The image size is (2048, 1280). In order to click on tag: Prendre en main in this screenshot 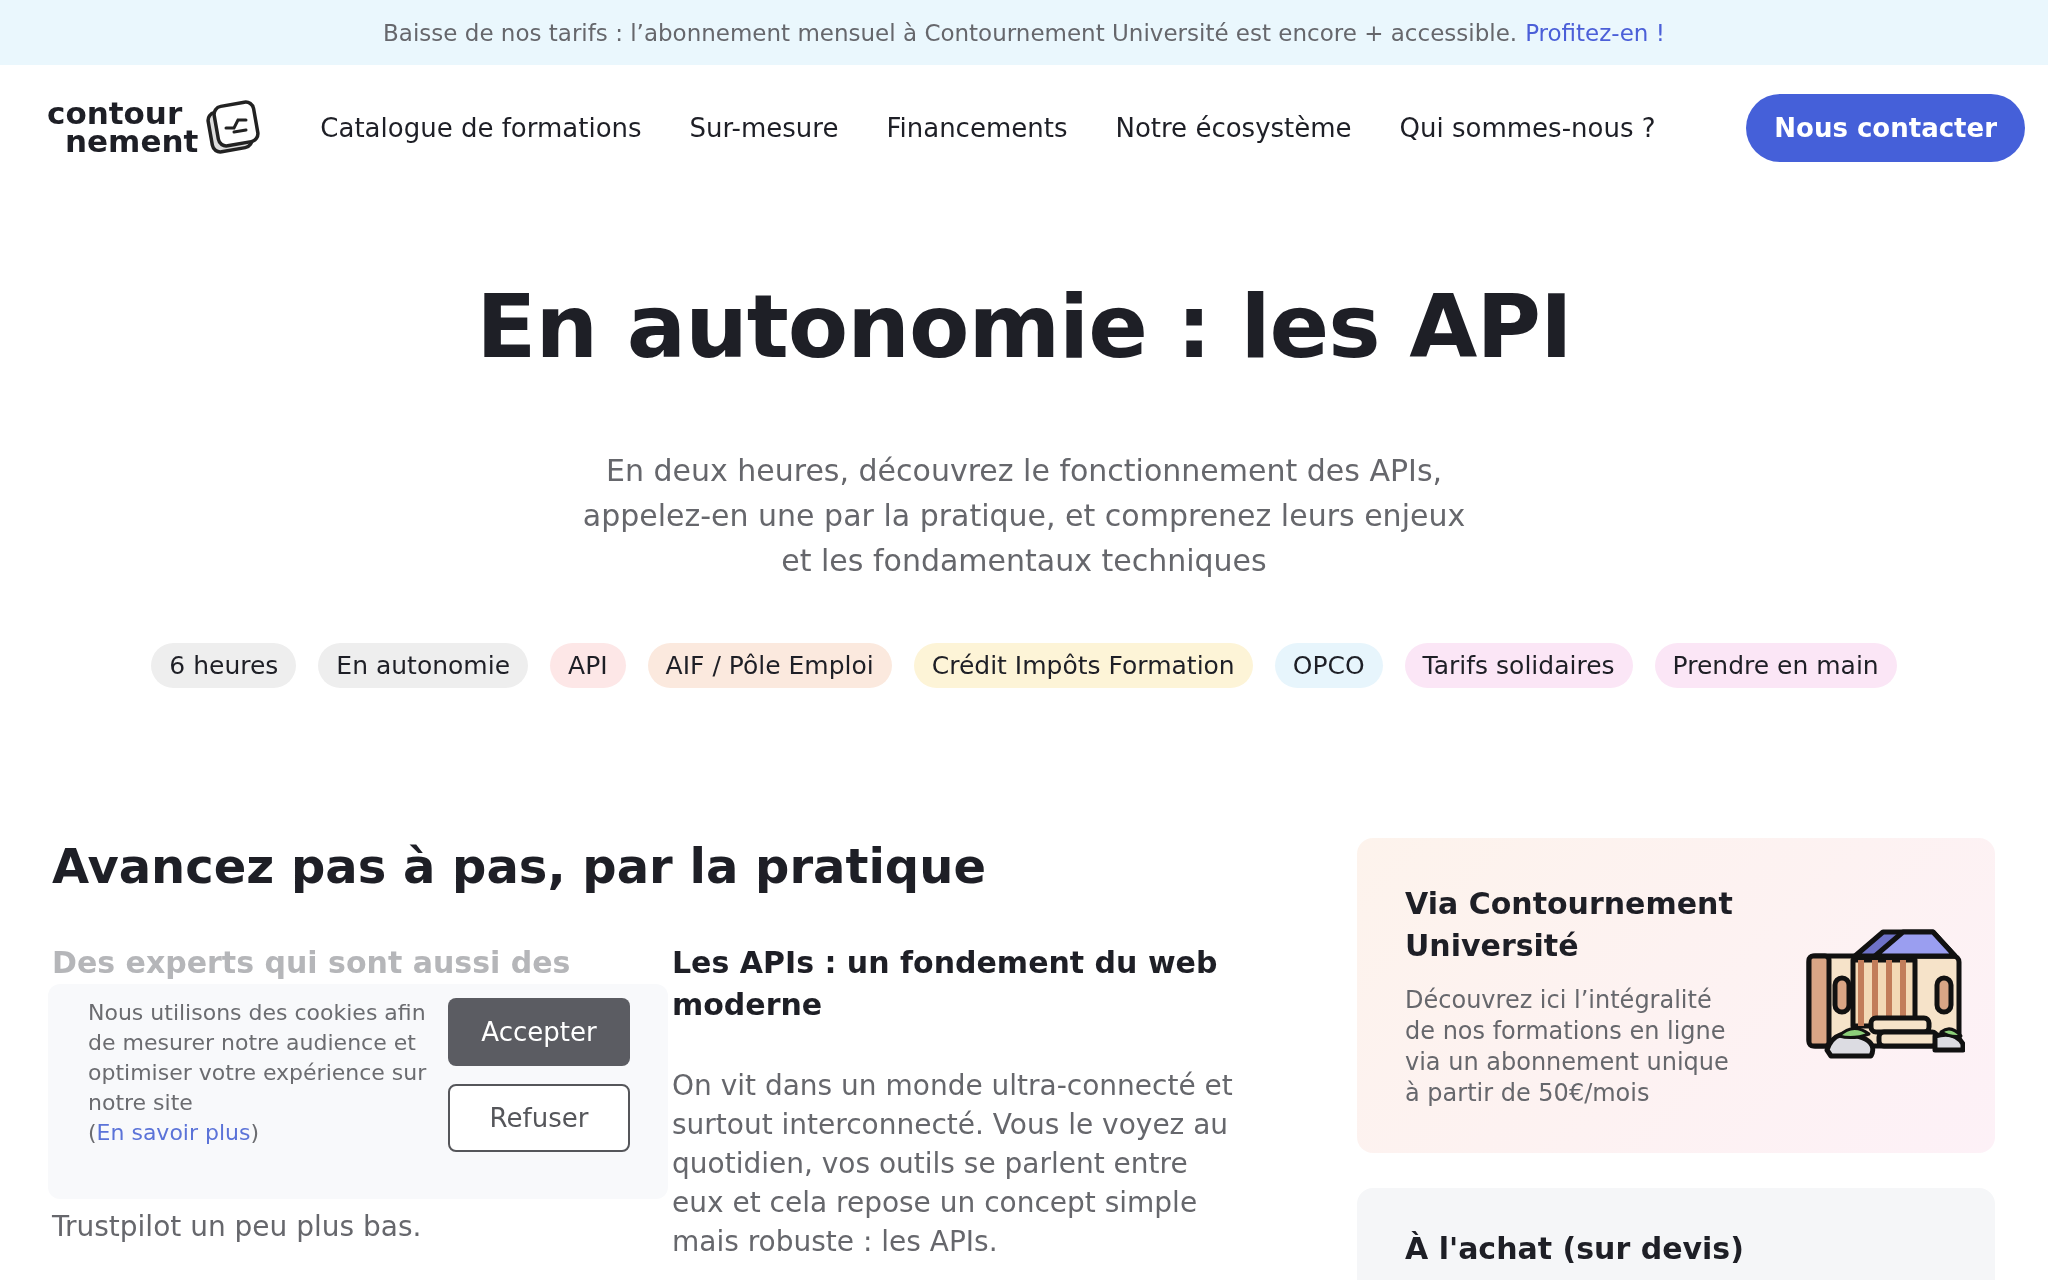, I will do `click(1775, 665)`.